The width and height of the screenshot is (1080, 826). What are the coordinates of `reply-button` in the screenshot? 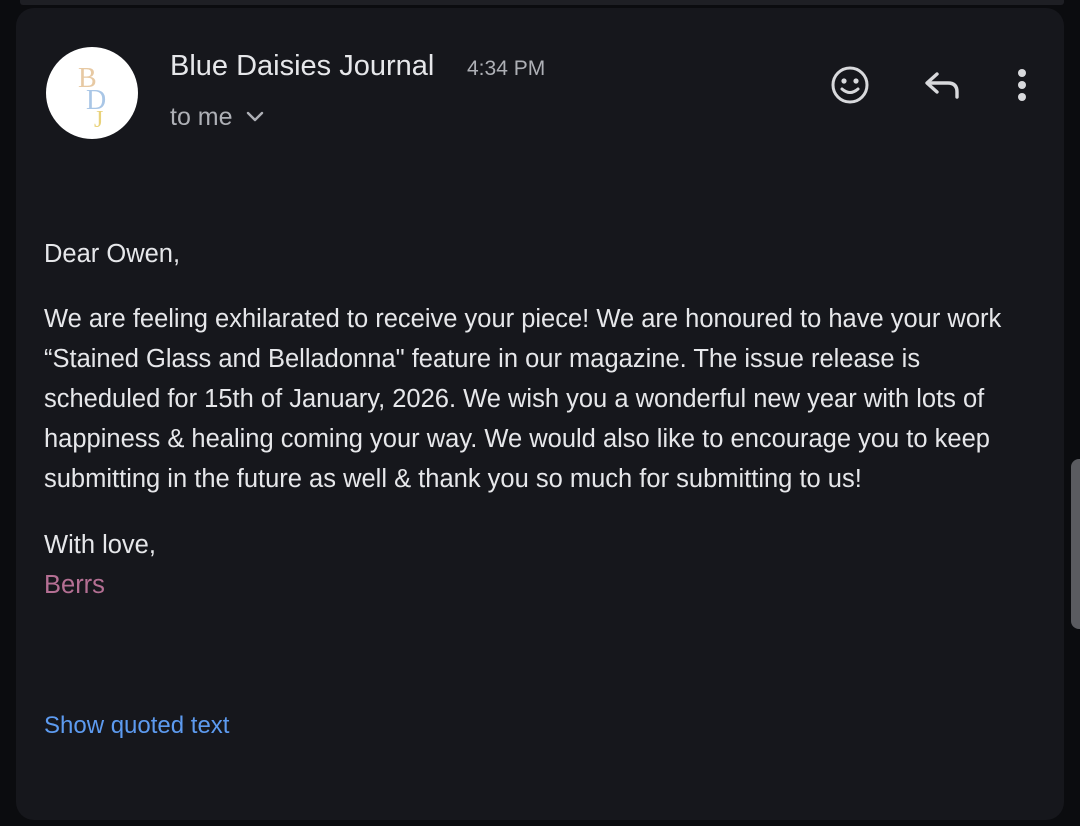 It's located at (942, 85).